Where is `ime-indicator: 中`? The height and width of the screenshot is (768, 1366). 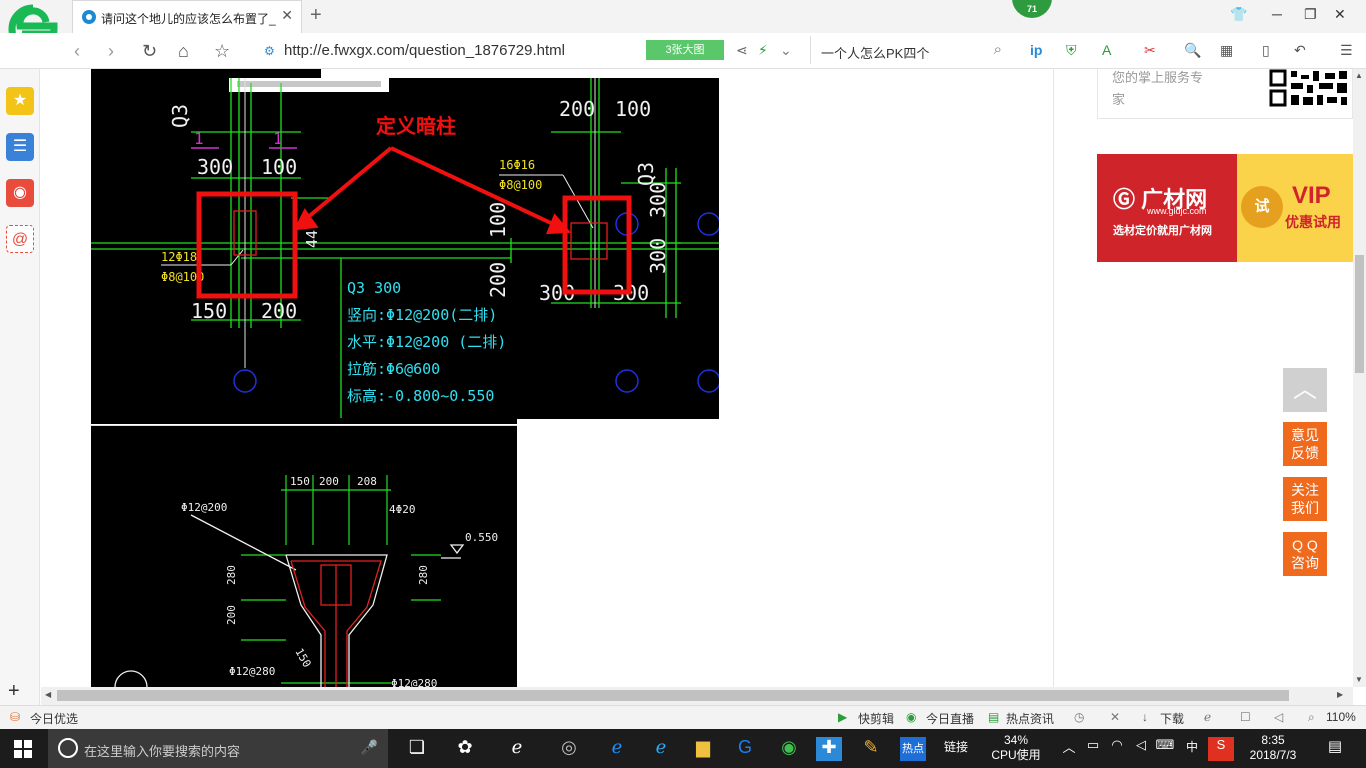 ime-indicator: 中 is located at coordinates (1192, 747).